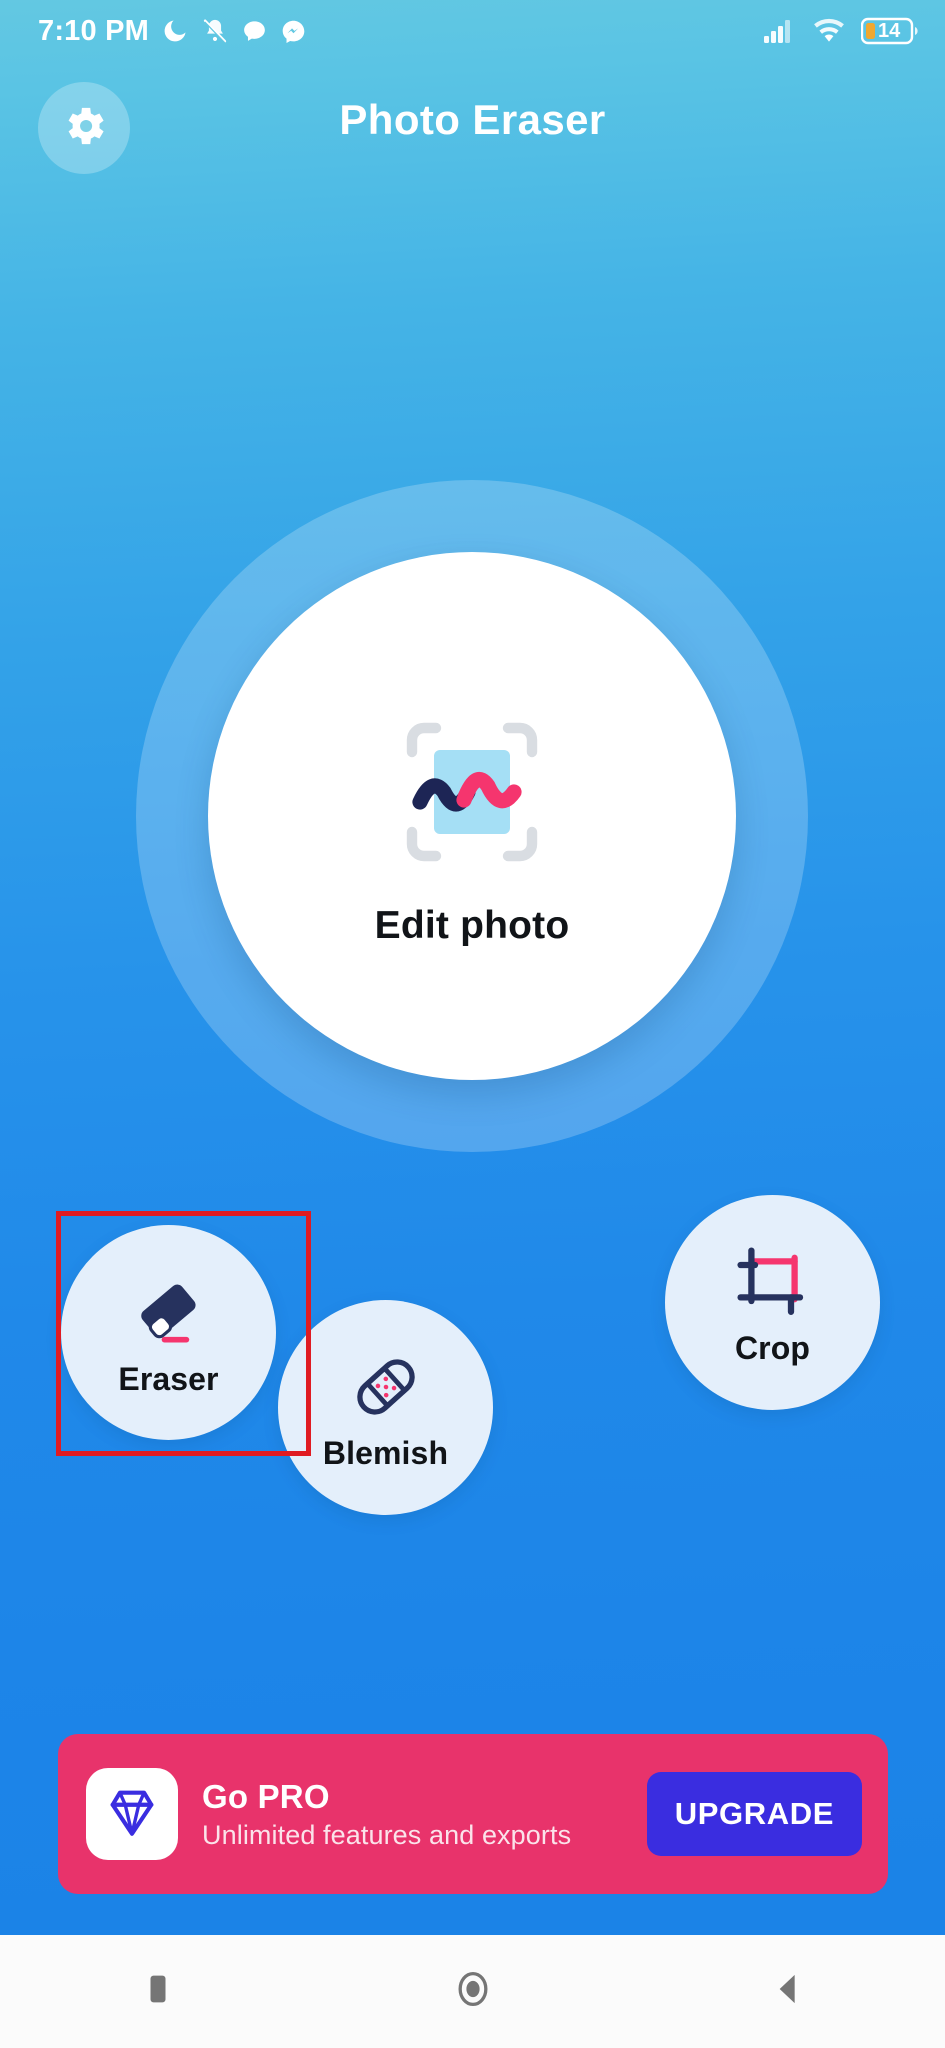 The width and height of the screenshot is (945, 2048). I want to click on pro-icon-tile, so click(132, 1814).